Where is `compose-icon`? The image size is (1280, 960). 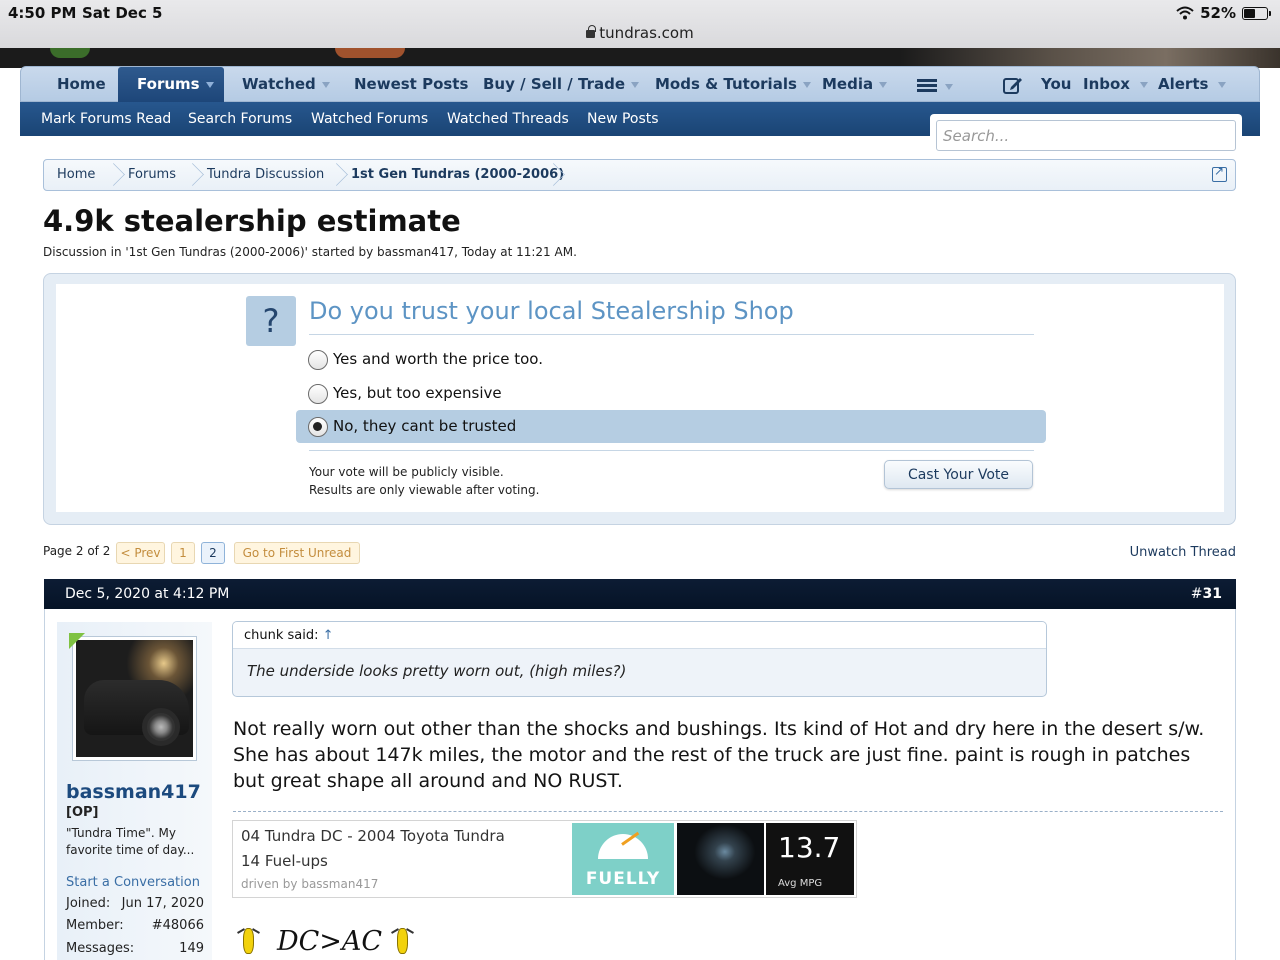
compose-icon is located at coordinates (1013, 85).